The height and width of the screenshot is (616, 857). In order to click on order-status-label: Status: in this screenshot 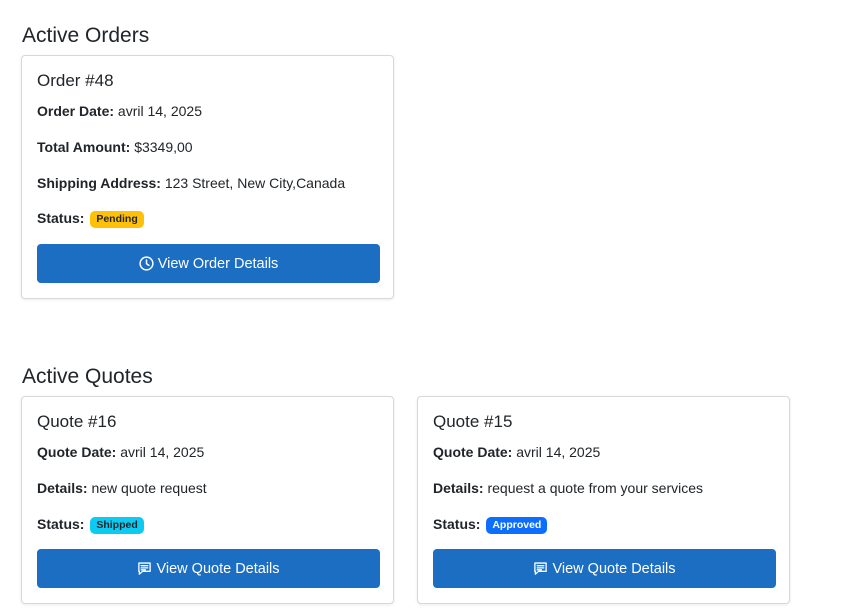, I will do `click(61, 218)`.